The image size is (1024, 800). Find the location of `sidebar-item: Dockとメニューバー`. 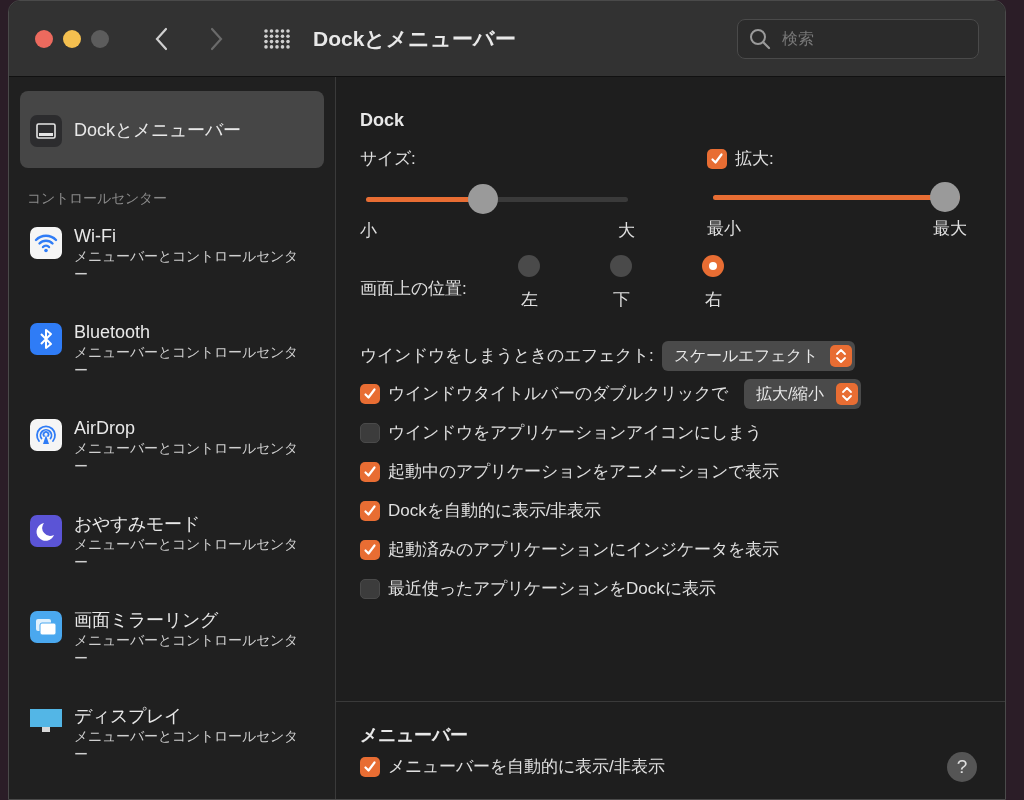

sidebar-item: Dockとメニューバー is located at coordinates (172, 130).